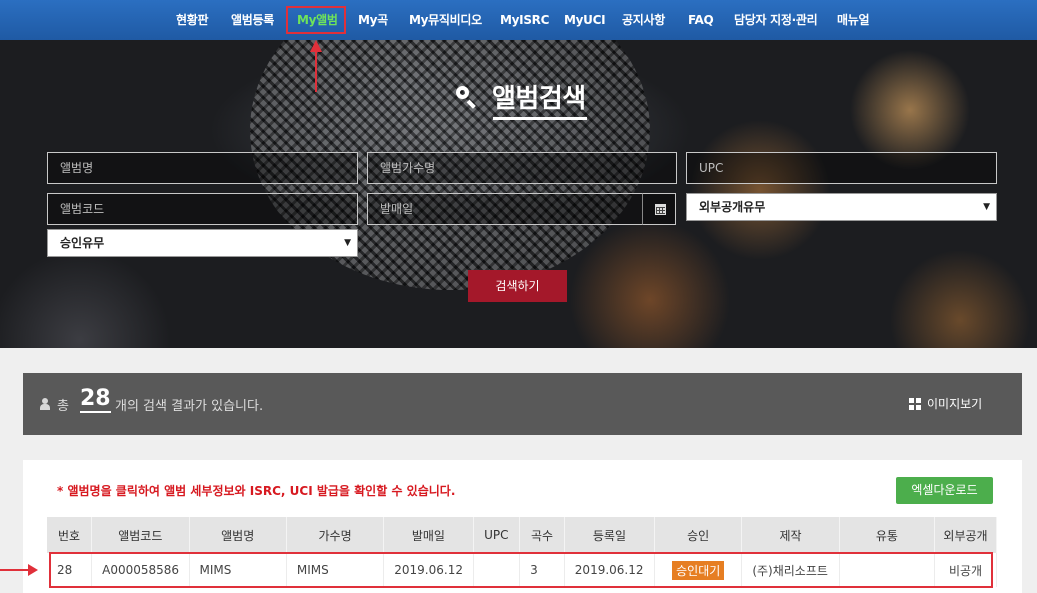  Describe the element at coordinates (238, 535) in the screenshot. I see `header-album-name: 앨범명` at that location.